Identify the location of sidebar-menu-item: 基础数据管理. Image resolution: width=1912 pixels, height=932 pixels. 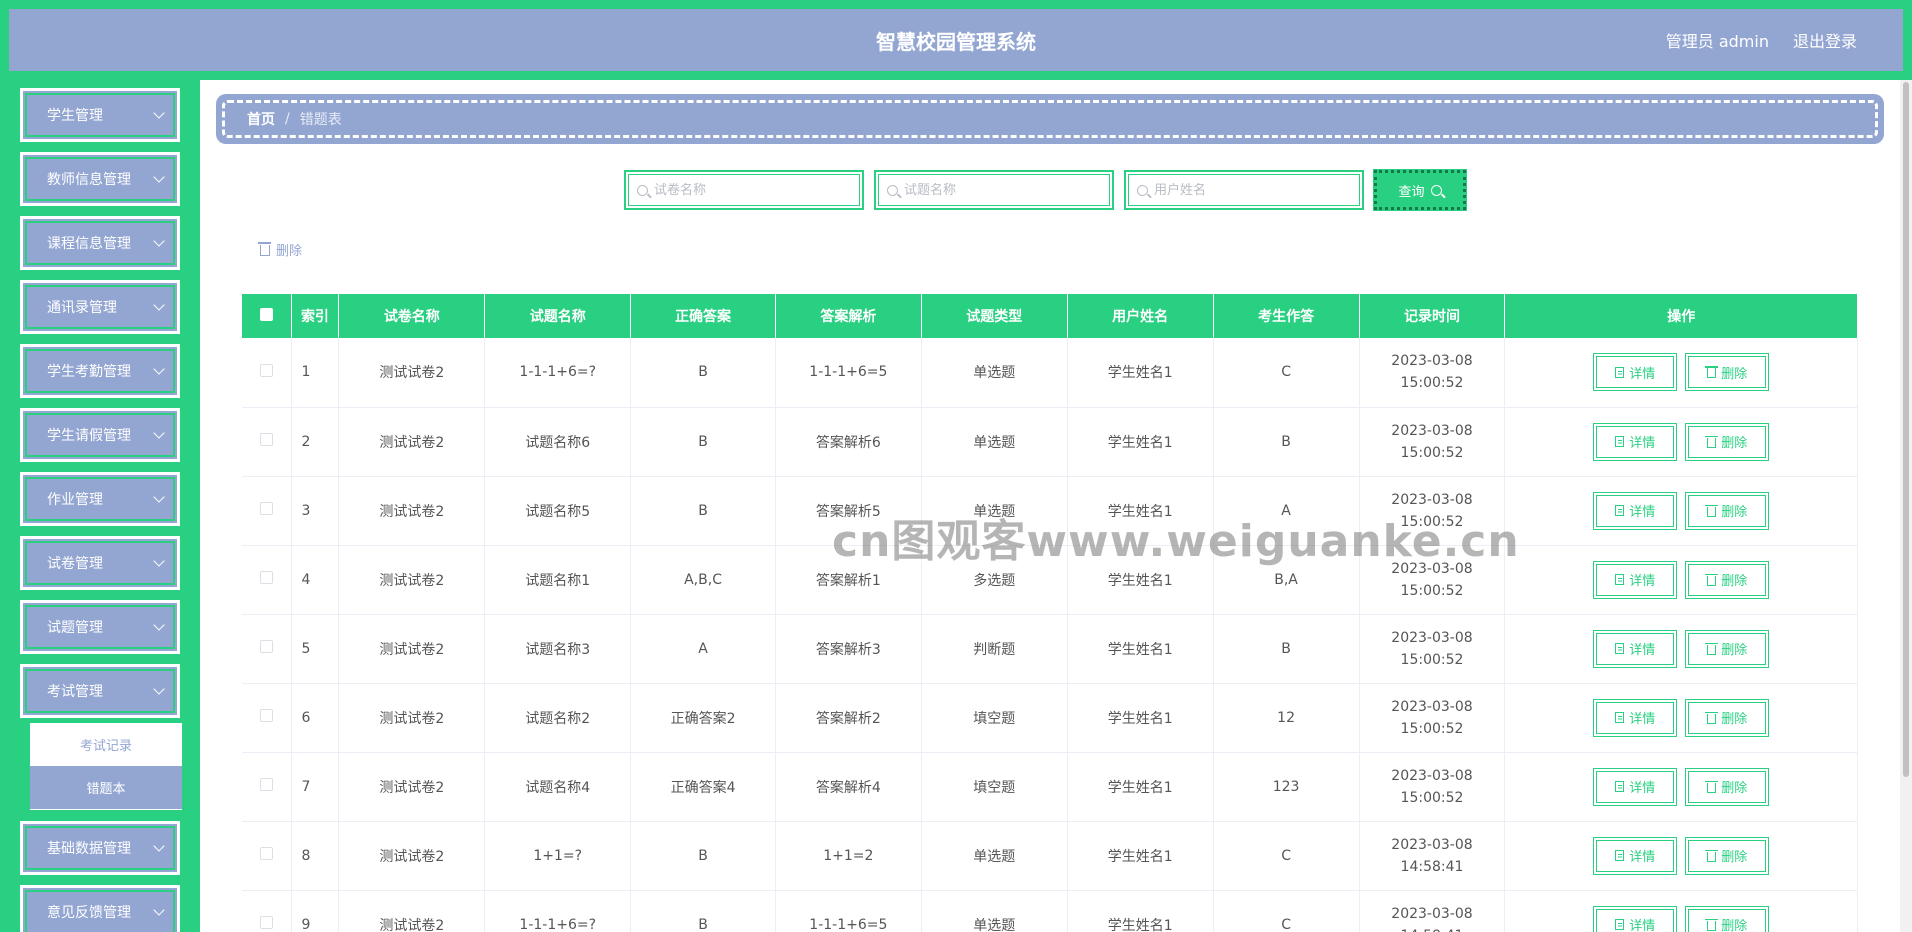
(100, 848).